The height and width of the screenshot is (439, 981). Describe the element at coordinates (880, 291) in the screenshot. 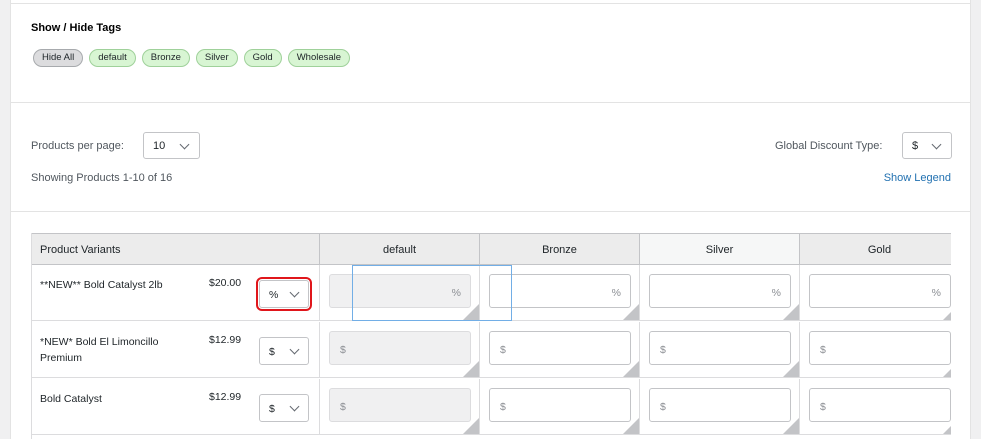

I see `gold-price-input: %` at that location.